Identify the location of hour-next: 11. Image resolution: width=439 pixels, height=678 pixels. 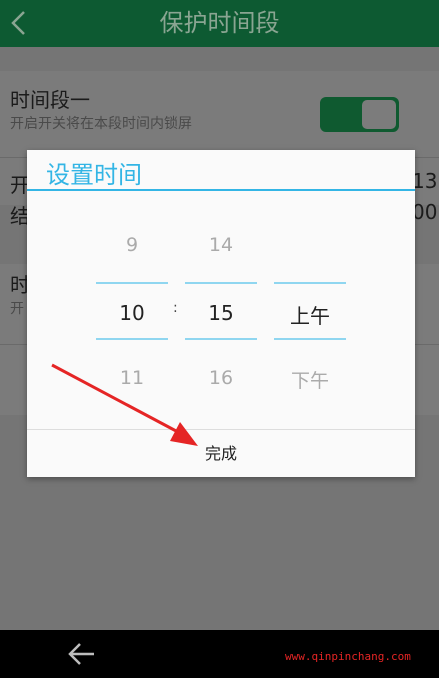
(132, 378).